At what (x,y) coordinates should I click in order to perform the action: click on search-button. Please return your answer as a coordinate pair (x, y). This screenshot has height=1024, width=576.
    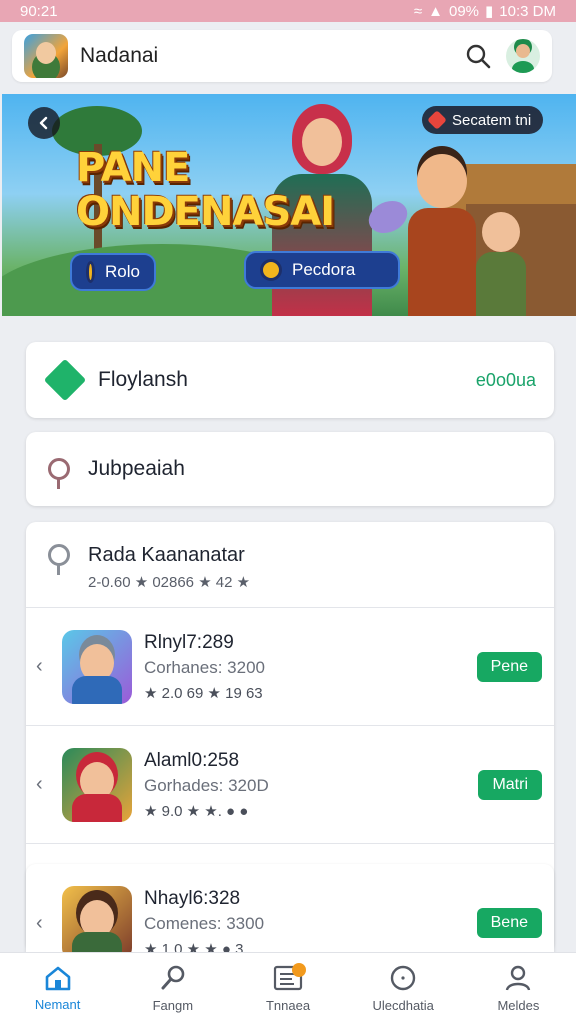
    Looking at the image, I should click on (478, 56).